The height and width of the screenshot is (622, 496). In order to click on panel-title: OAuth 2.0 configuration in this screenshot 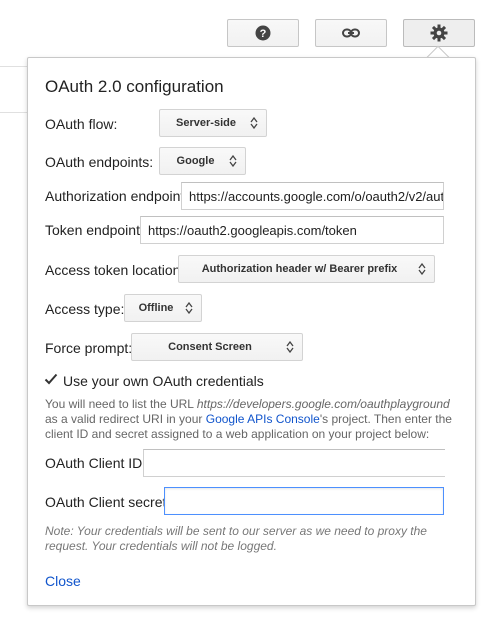, I will do `click(134, 86)`.